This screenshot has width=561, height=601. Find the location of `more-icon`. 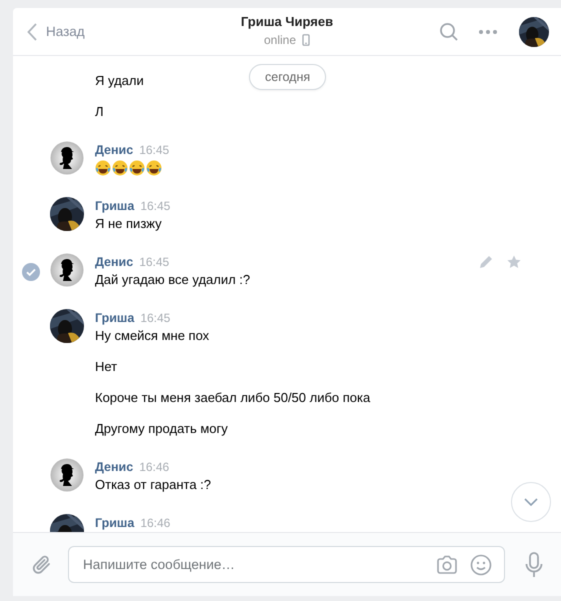

more-icon is located at coordinates (488, 32).